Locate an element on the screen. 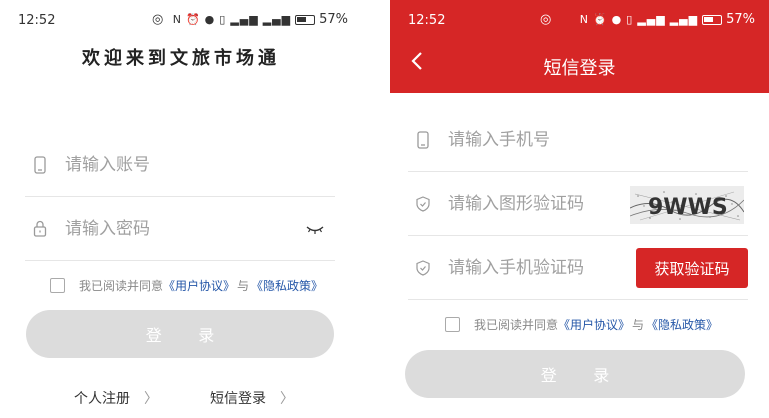  lock-icon is located at coordinates (40, 228).